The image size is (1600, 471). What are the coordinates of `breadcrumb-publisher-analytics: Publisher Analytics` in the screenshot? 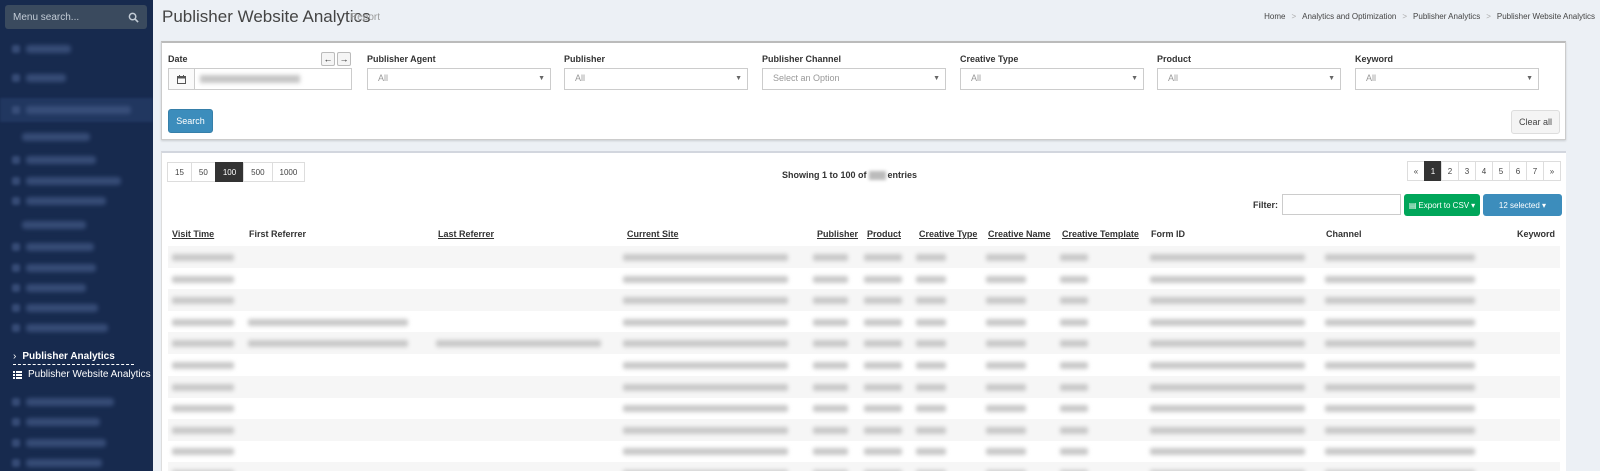 It's located at (1446, 16).